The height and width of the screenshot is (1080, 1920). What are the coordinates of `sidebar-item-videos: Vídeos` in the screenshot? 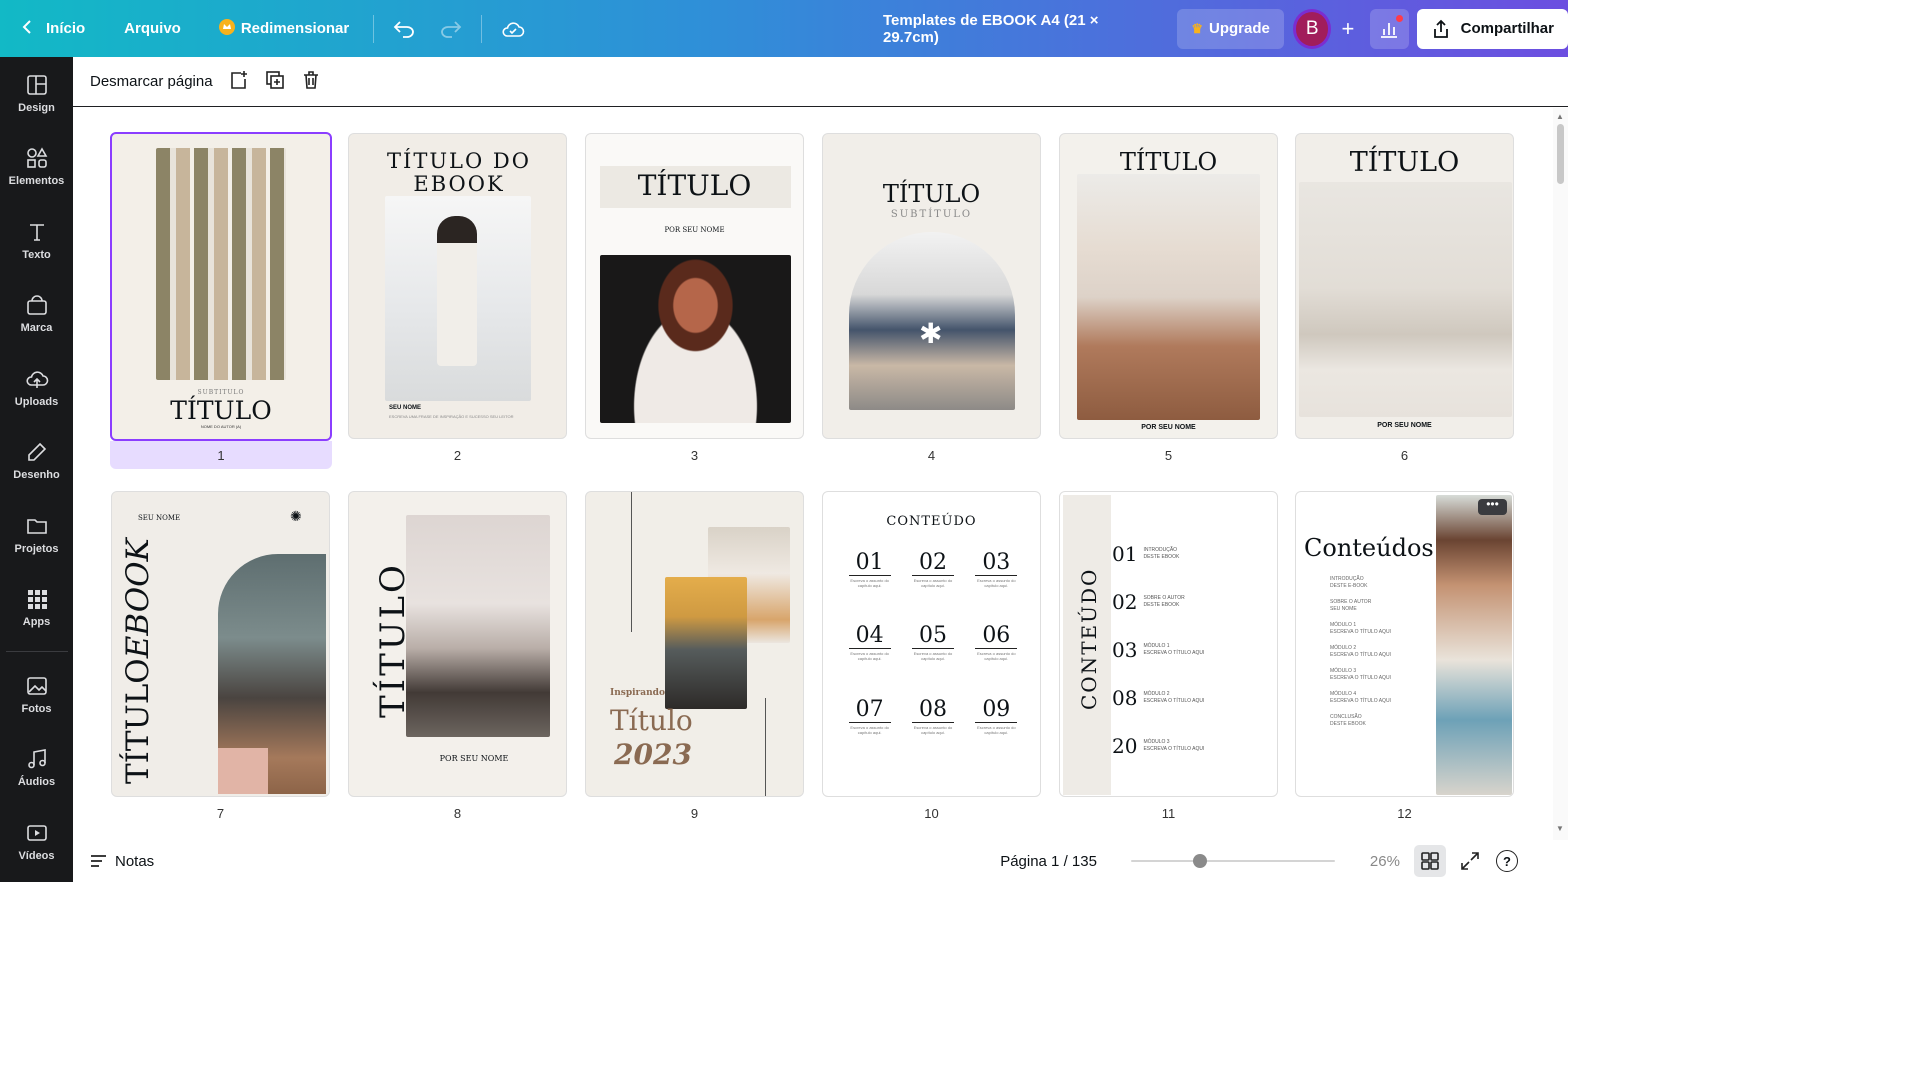 It's located at (36, 842).